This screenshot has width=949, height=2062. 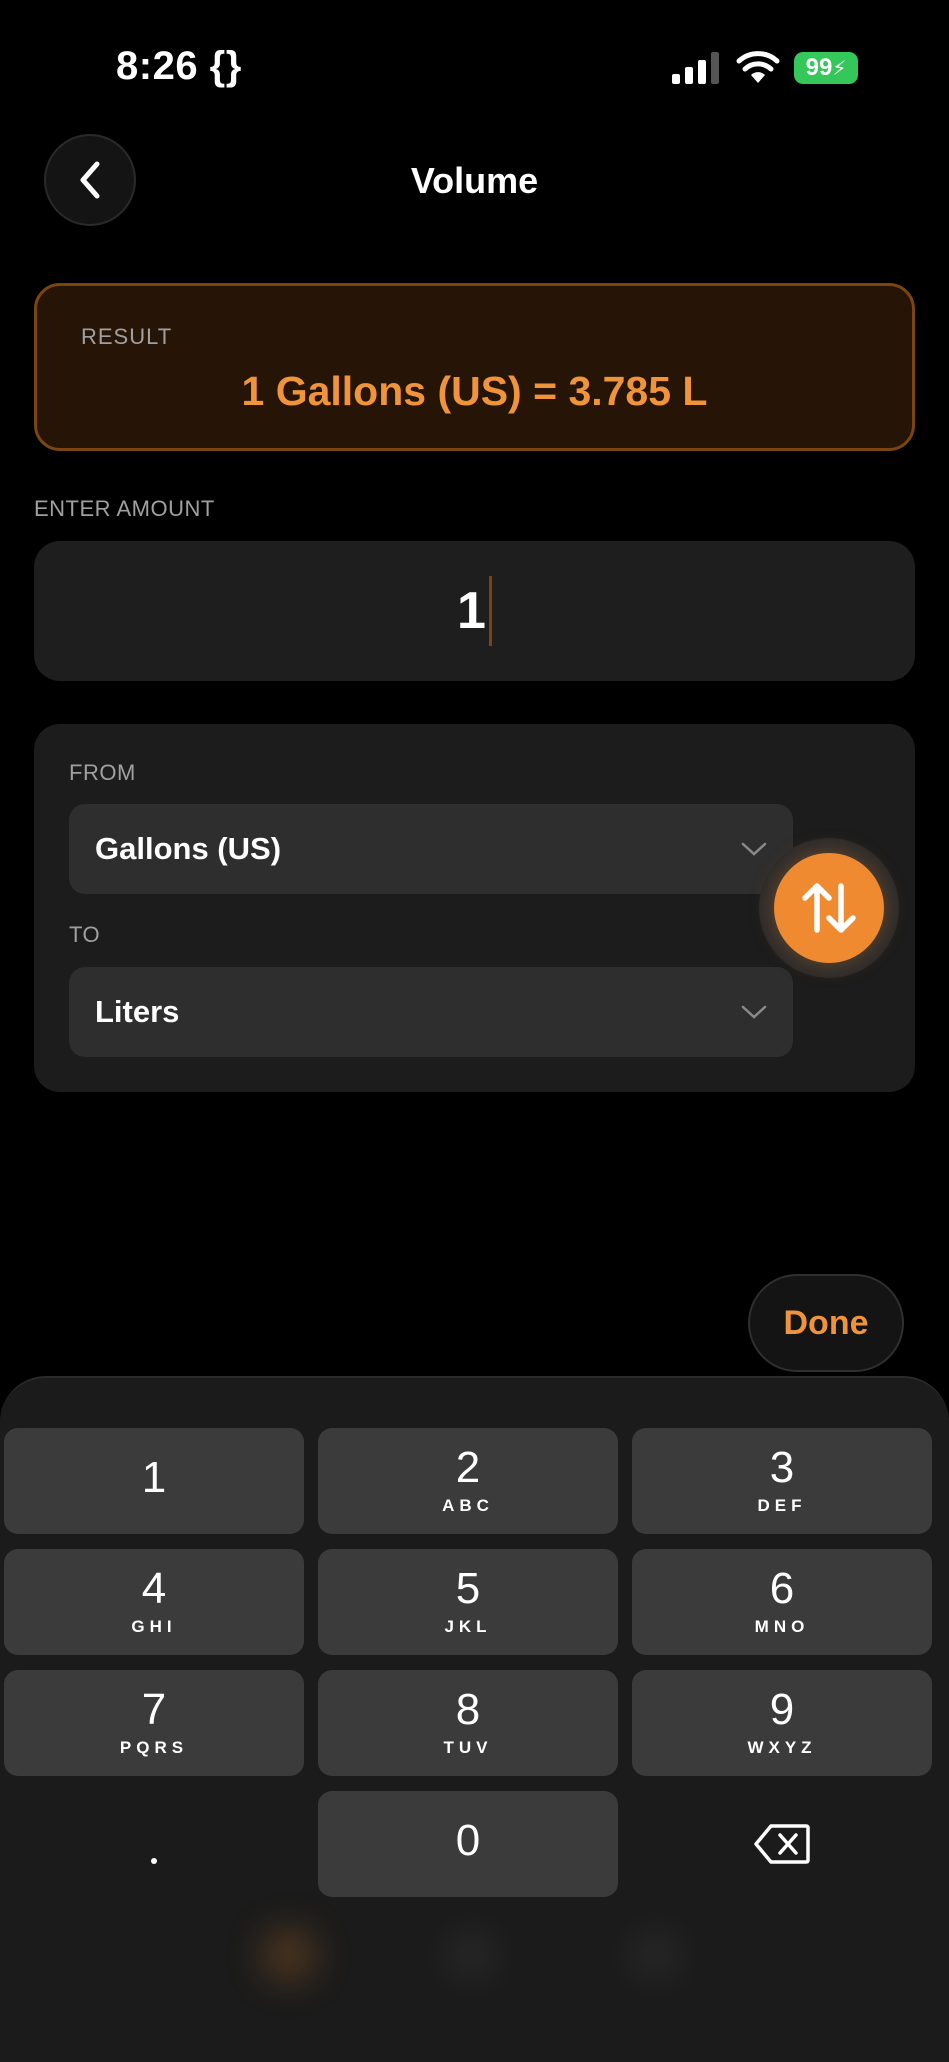 What do you see at coordinates (431, 1012) in the screenshot?
I see `to-unit-select: Liters` at bounding box center [431, 1012].